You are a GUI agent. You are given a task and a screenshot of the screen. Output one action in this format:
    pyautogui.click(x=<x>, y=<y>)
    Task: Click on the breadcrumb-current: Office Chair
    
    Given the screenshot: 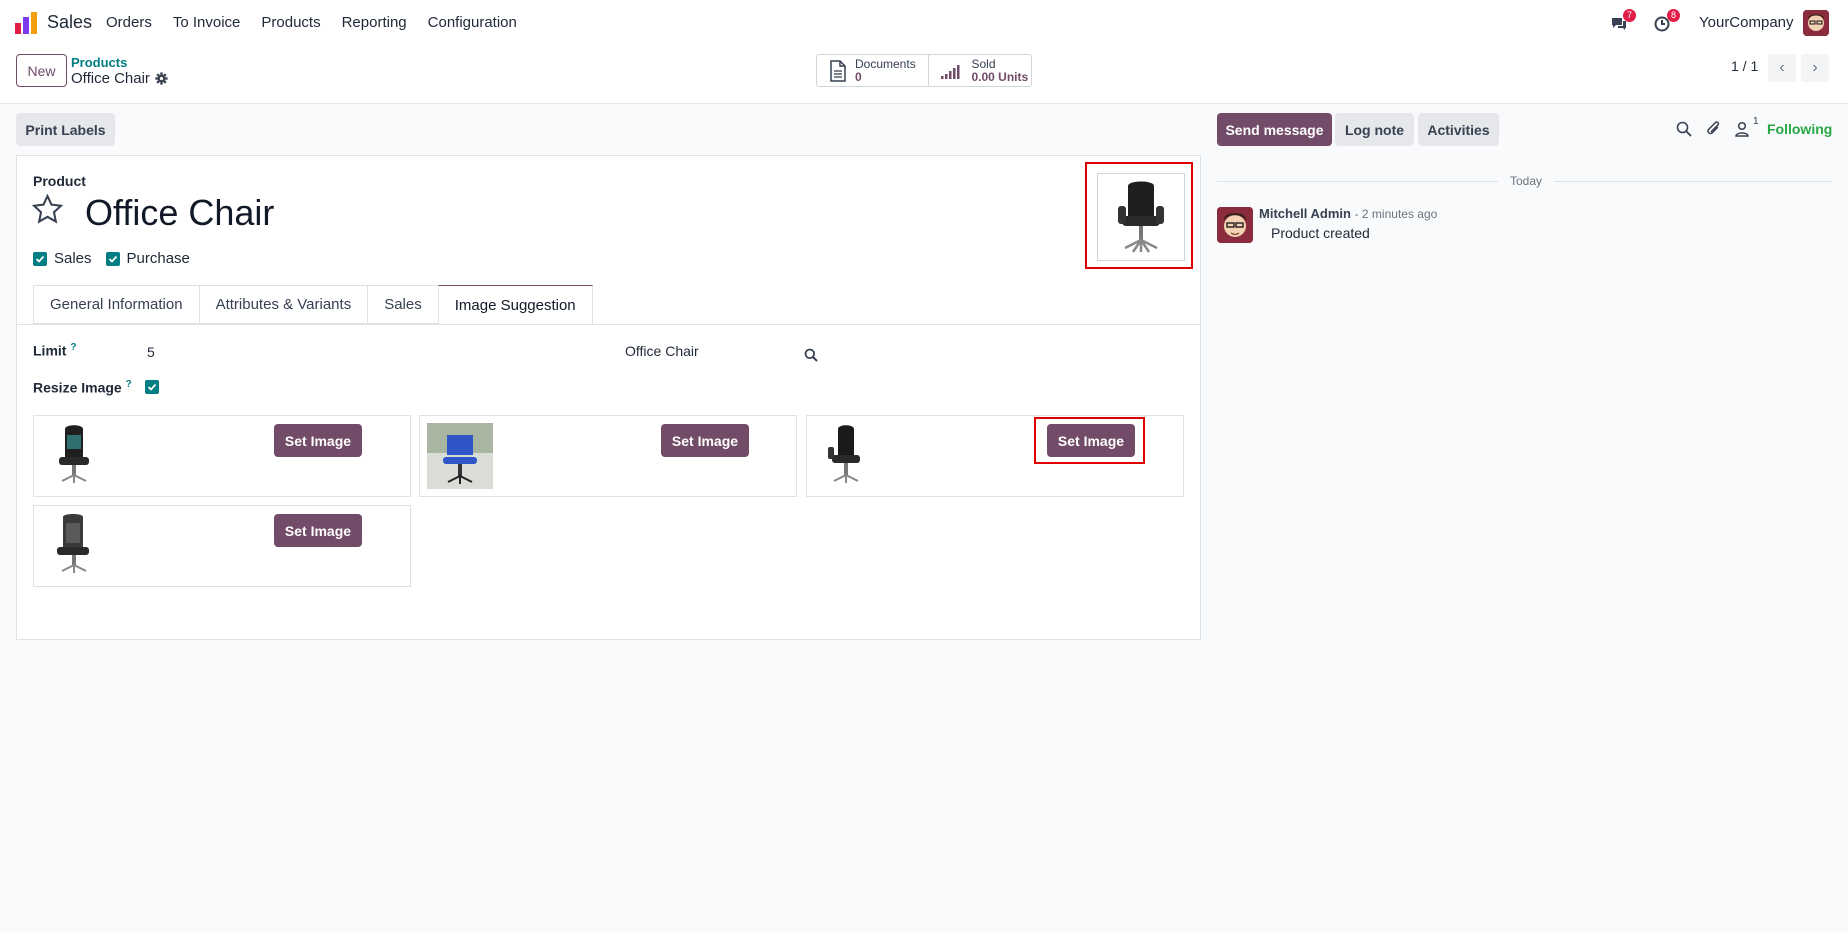 What is the action you would take?
    pyautogui.click(x=119, y=78)
    